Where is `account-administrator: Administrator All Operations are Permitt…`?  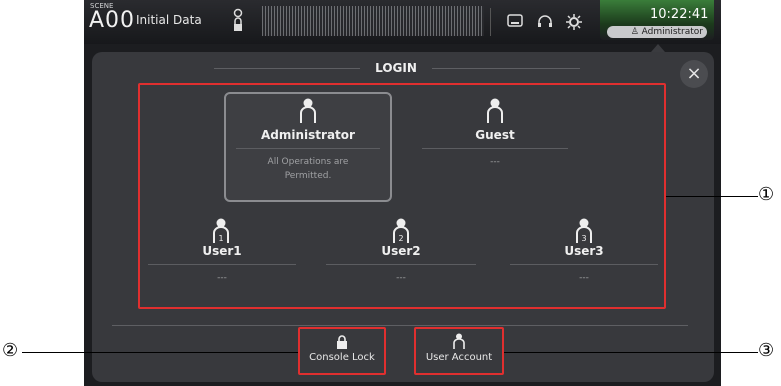 account-administrator: Administrator All Operations are Permitt… is located at coordinates (308, 140).